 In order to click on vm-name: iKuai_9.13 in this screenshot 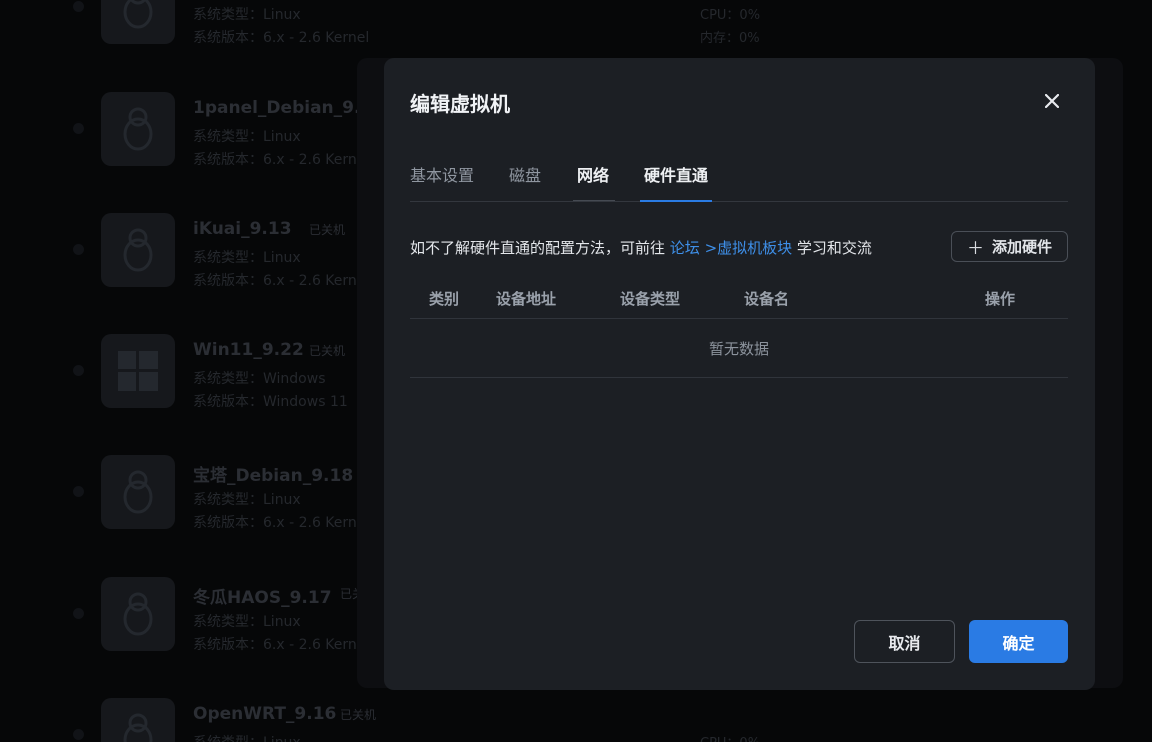, I will do `click(242, 229)`.